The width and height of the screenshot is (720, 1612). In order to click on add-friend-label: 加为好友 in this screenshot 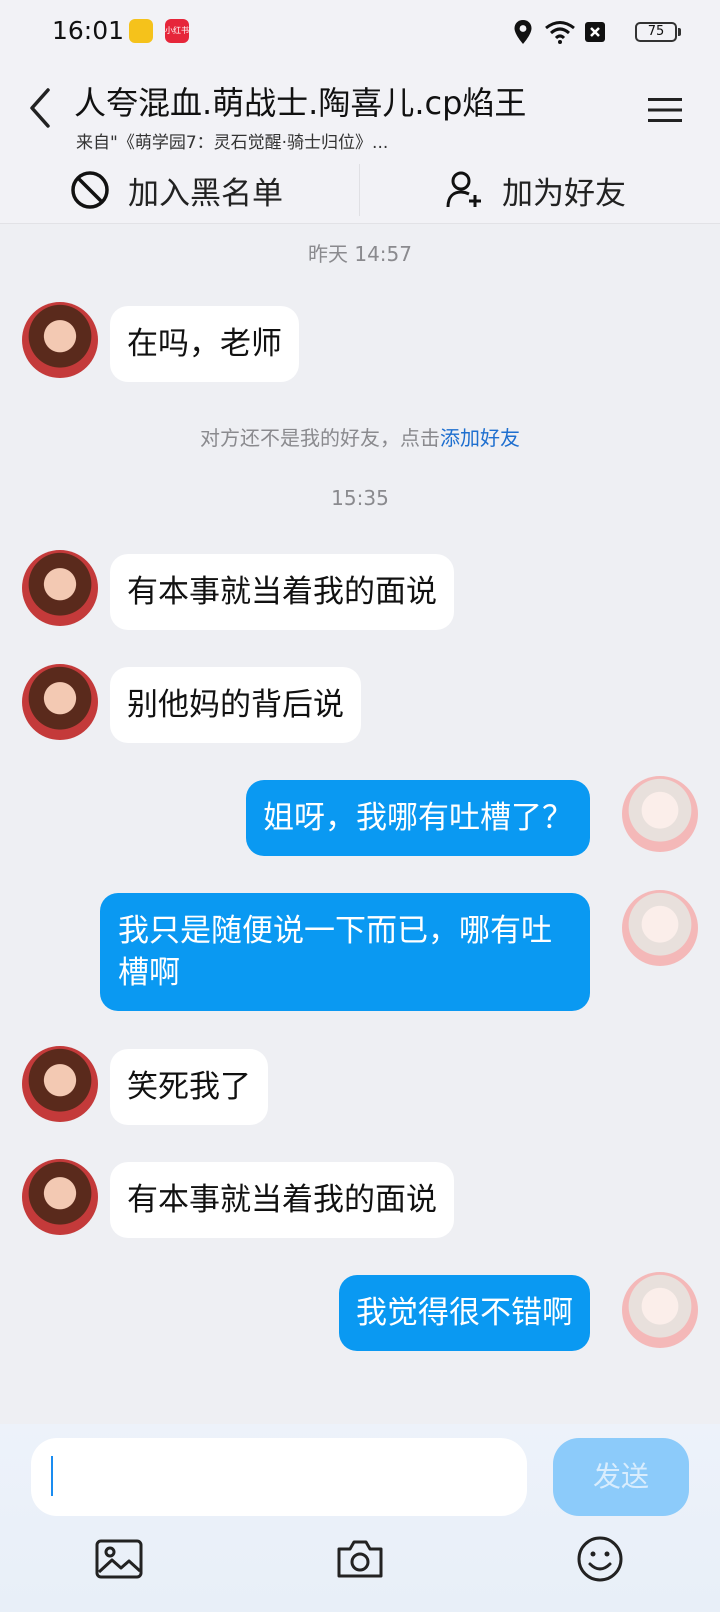, I will do `click(564, 193)`.